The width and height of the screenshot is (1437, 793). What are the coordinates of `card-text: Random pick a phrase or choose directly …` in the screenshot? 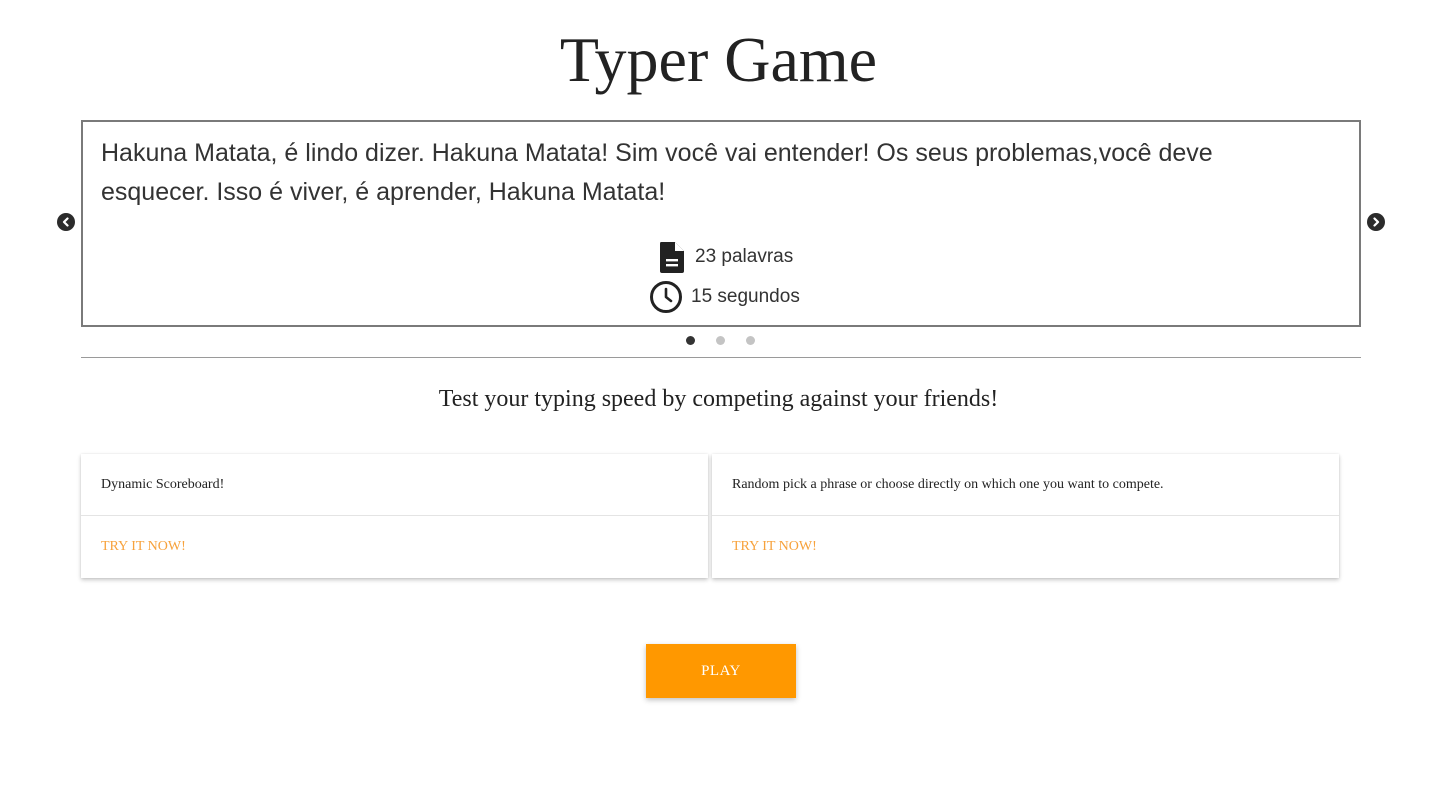 It's located at (1025, 485).